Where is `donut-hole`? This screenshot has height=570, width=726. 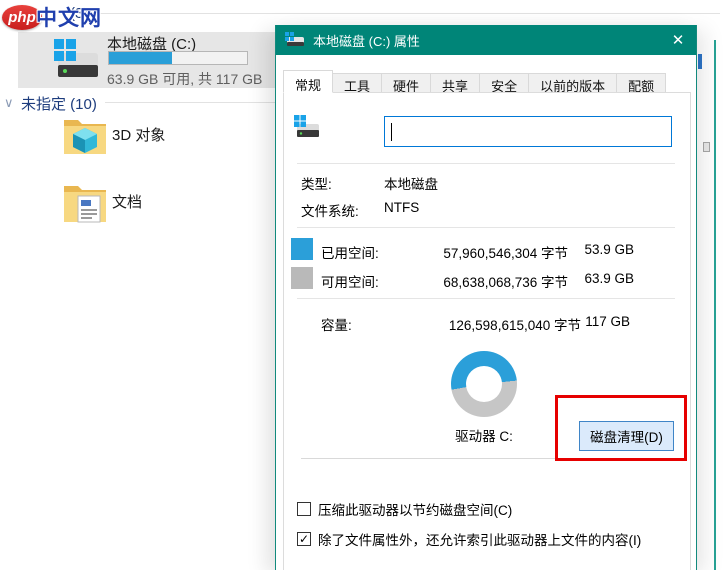 donut-hole is located at coordinates (484, 384).